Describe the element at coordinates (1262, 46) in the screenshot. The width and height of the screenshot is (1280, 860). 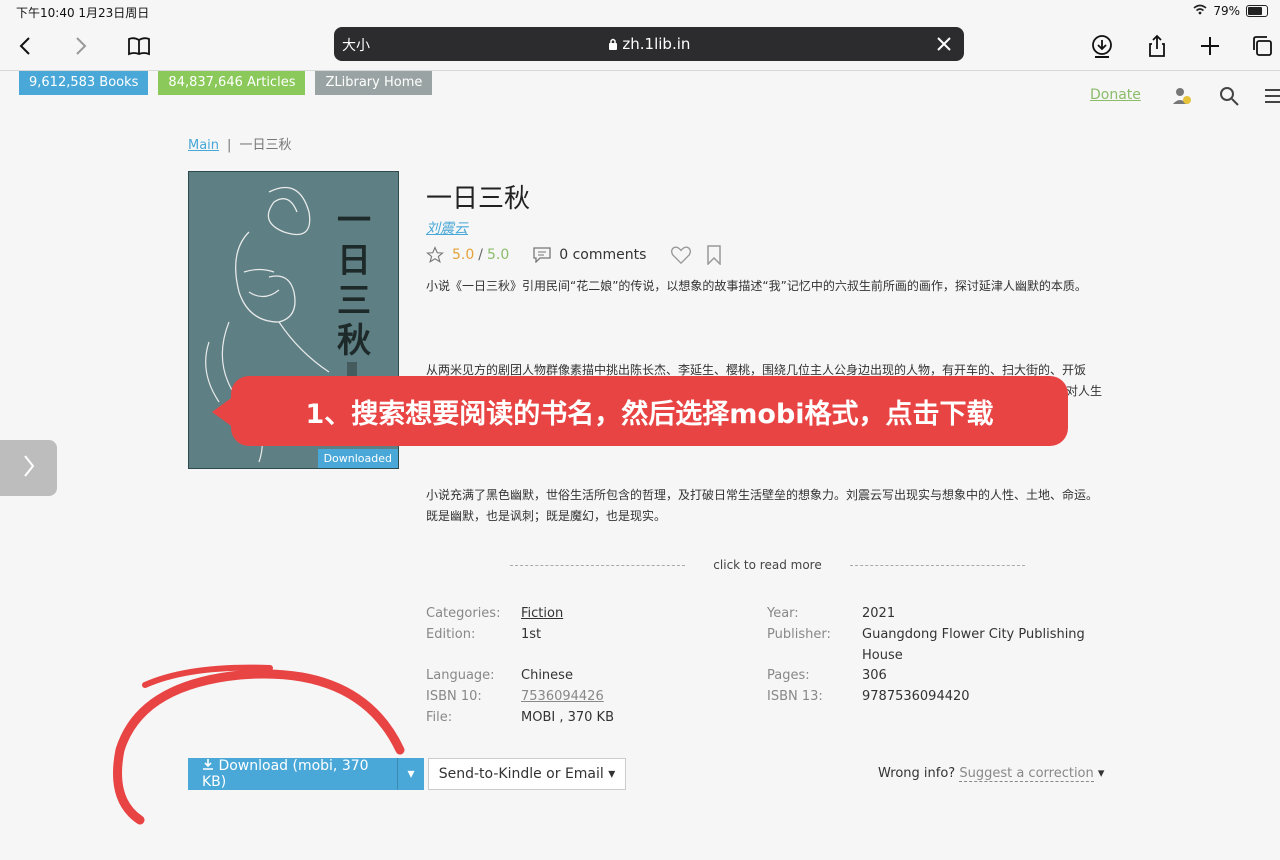
I see `tabs-icon` at that location.